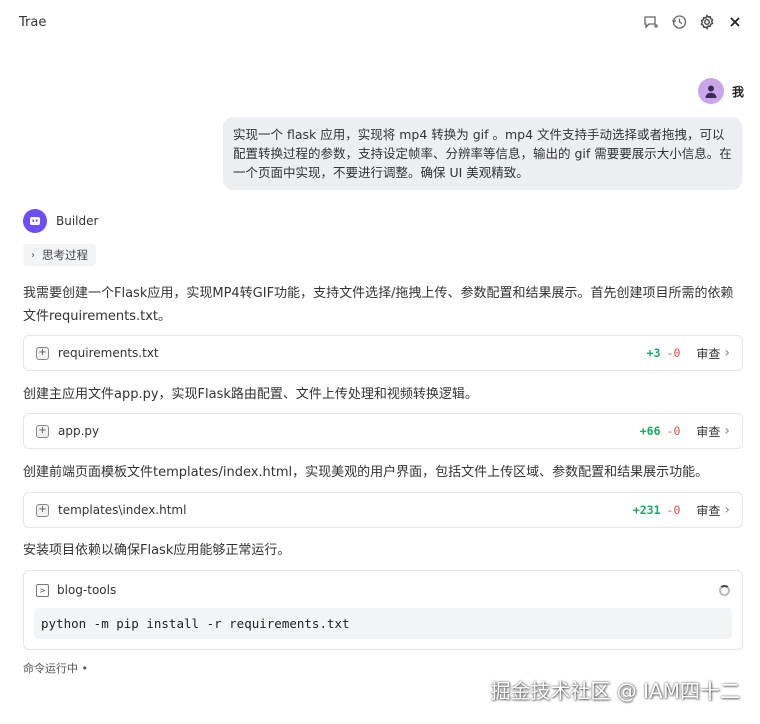  I want to click on watermark: 掘金技术社区 @ IAM四十二, so click(615, 691).